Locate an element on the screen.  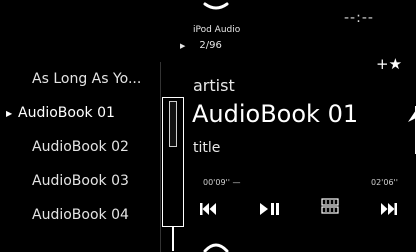
selected-marker-icon: ▶ is located at coordinates (9, 113).